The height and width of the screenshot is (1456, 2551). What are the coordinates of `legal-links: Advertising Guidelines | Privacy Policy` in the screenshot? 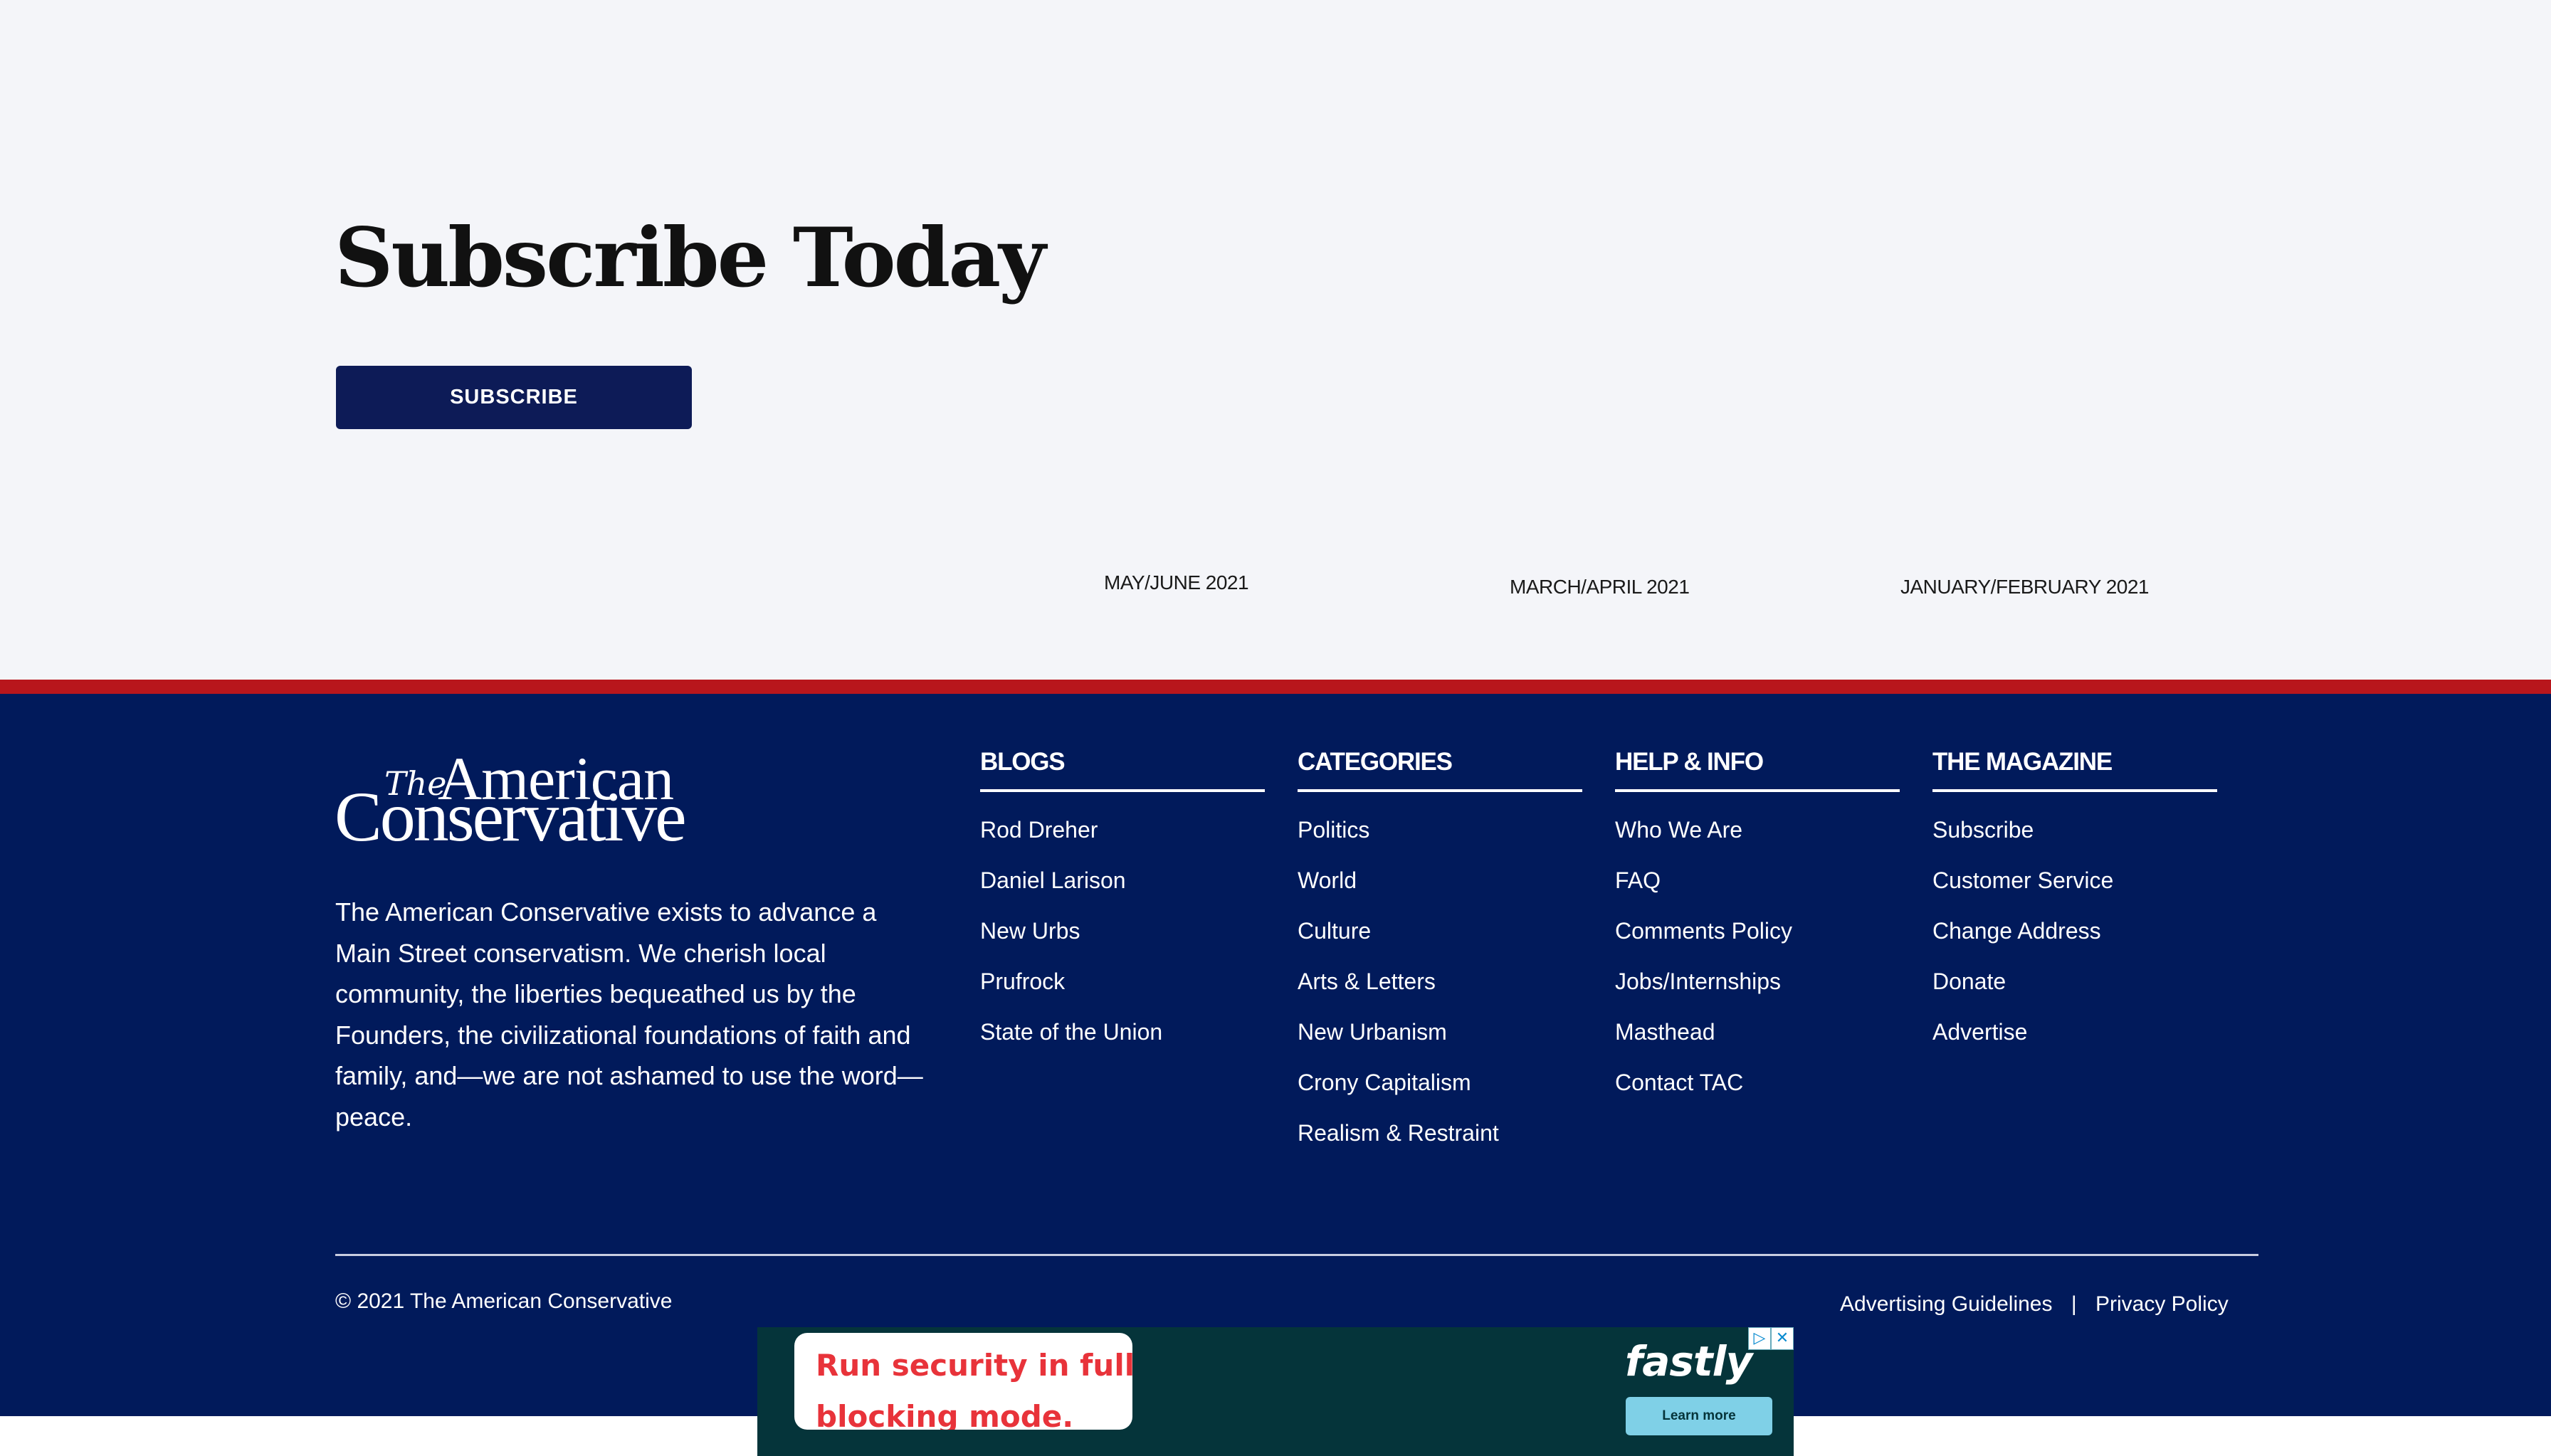 It's located at (2034, 1304).